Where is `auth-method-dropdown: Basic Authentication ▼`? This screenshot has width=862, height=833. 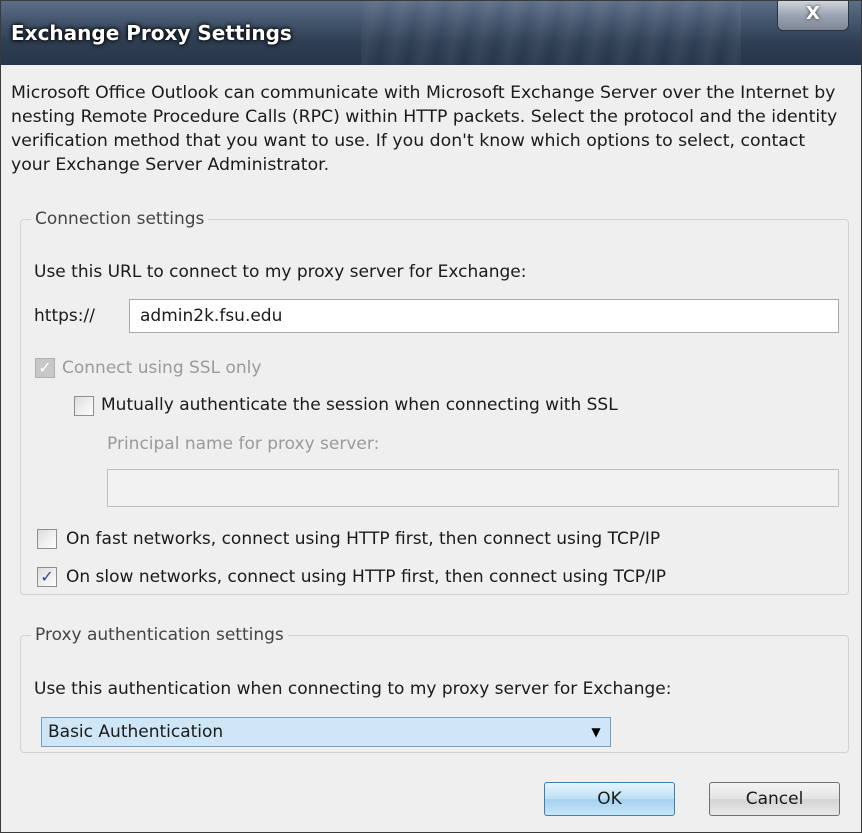
auth-method-dropdown: Basic Authentication ▼ is located at coordinates (326, 732).